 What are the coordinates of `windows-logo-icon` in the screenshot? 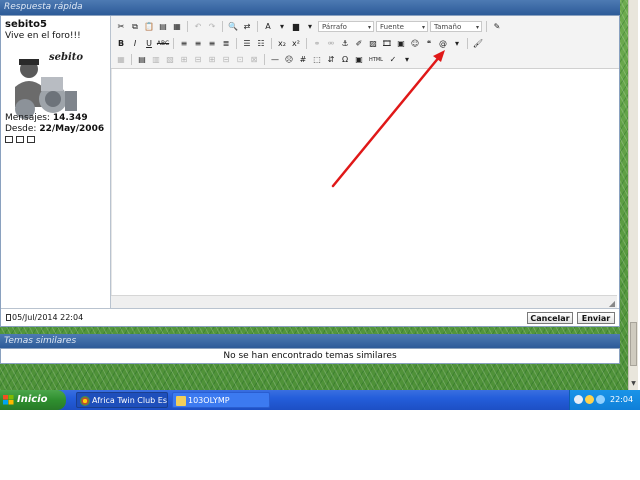 It's located at (8, 400).